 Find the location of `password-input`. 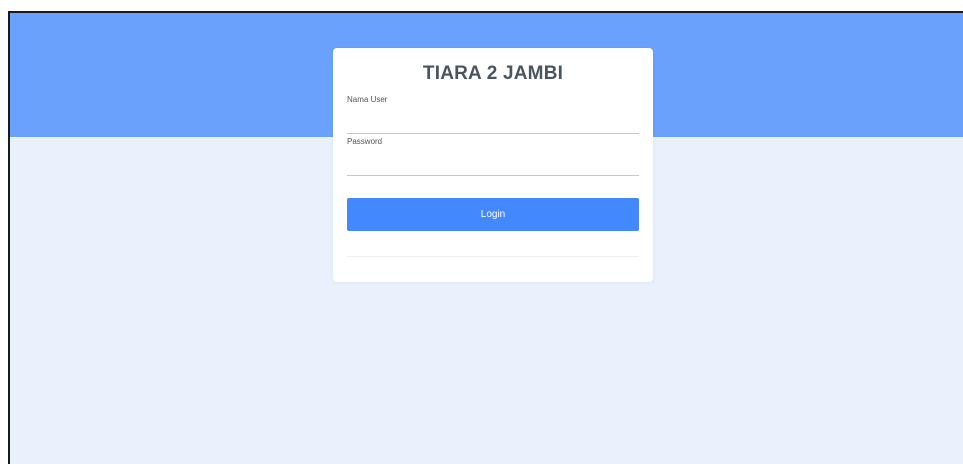

password-input is located at coordinates (493, 165).